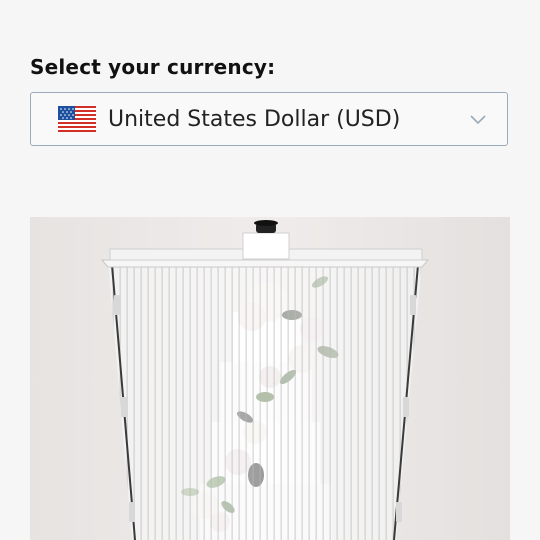  I want to click on chevron-down-icon, so click(478, 120).